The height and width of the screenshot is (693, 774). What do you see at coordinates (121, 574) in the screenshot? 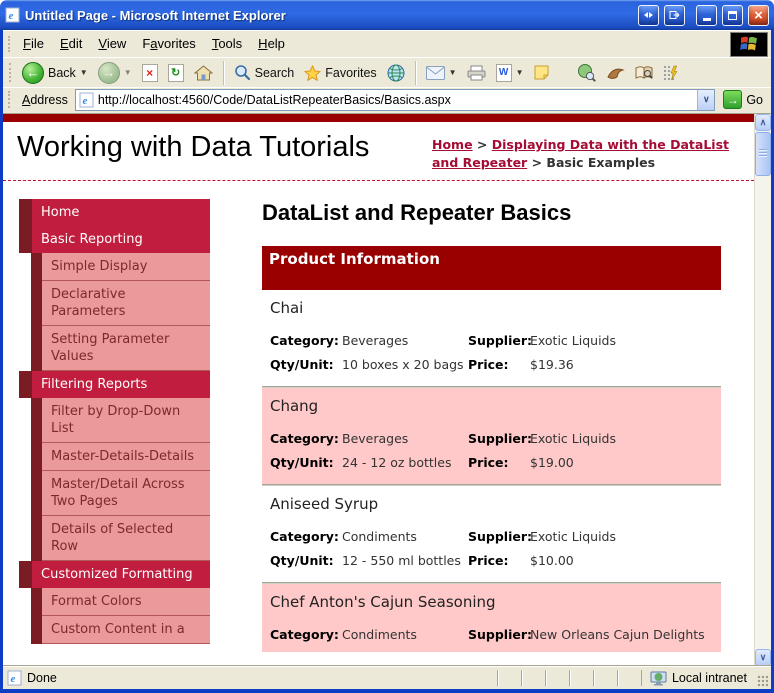
I see `sidebar-section-label: Customized Formatting` at bounding box center [121, 574].